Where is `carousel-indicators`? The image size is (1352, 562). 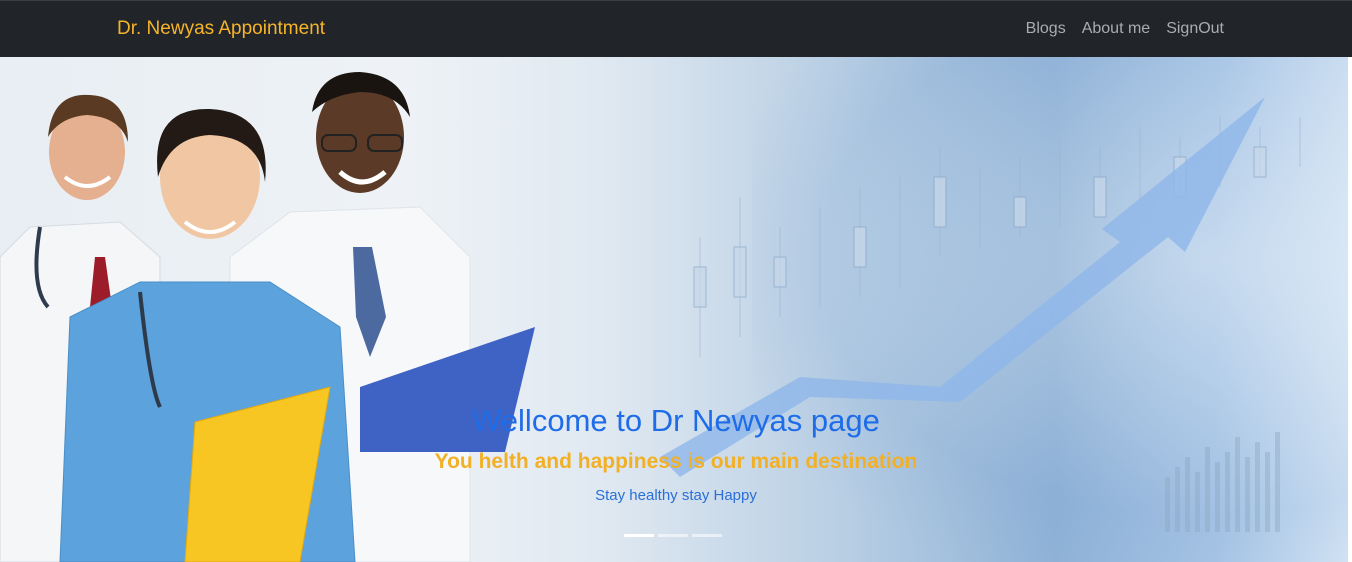
carousel-indicators is located at coordinates (673, 535).